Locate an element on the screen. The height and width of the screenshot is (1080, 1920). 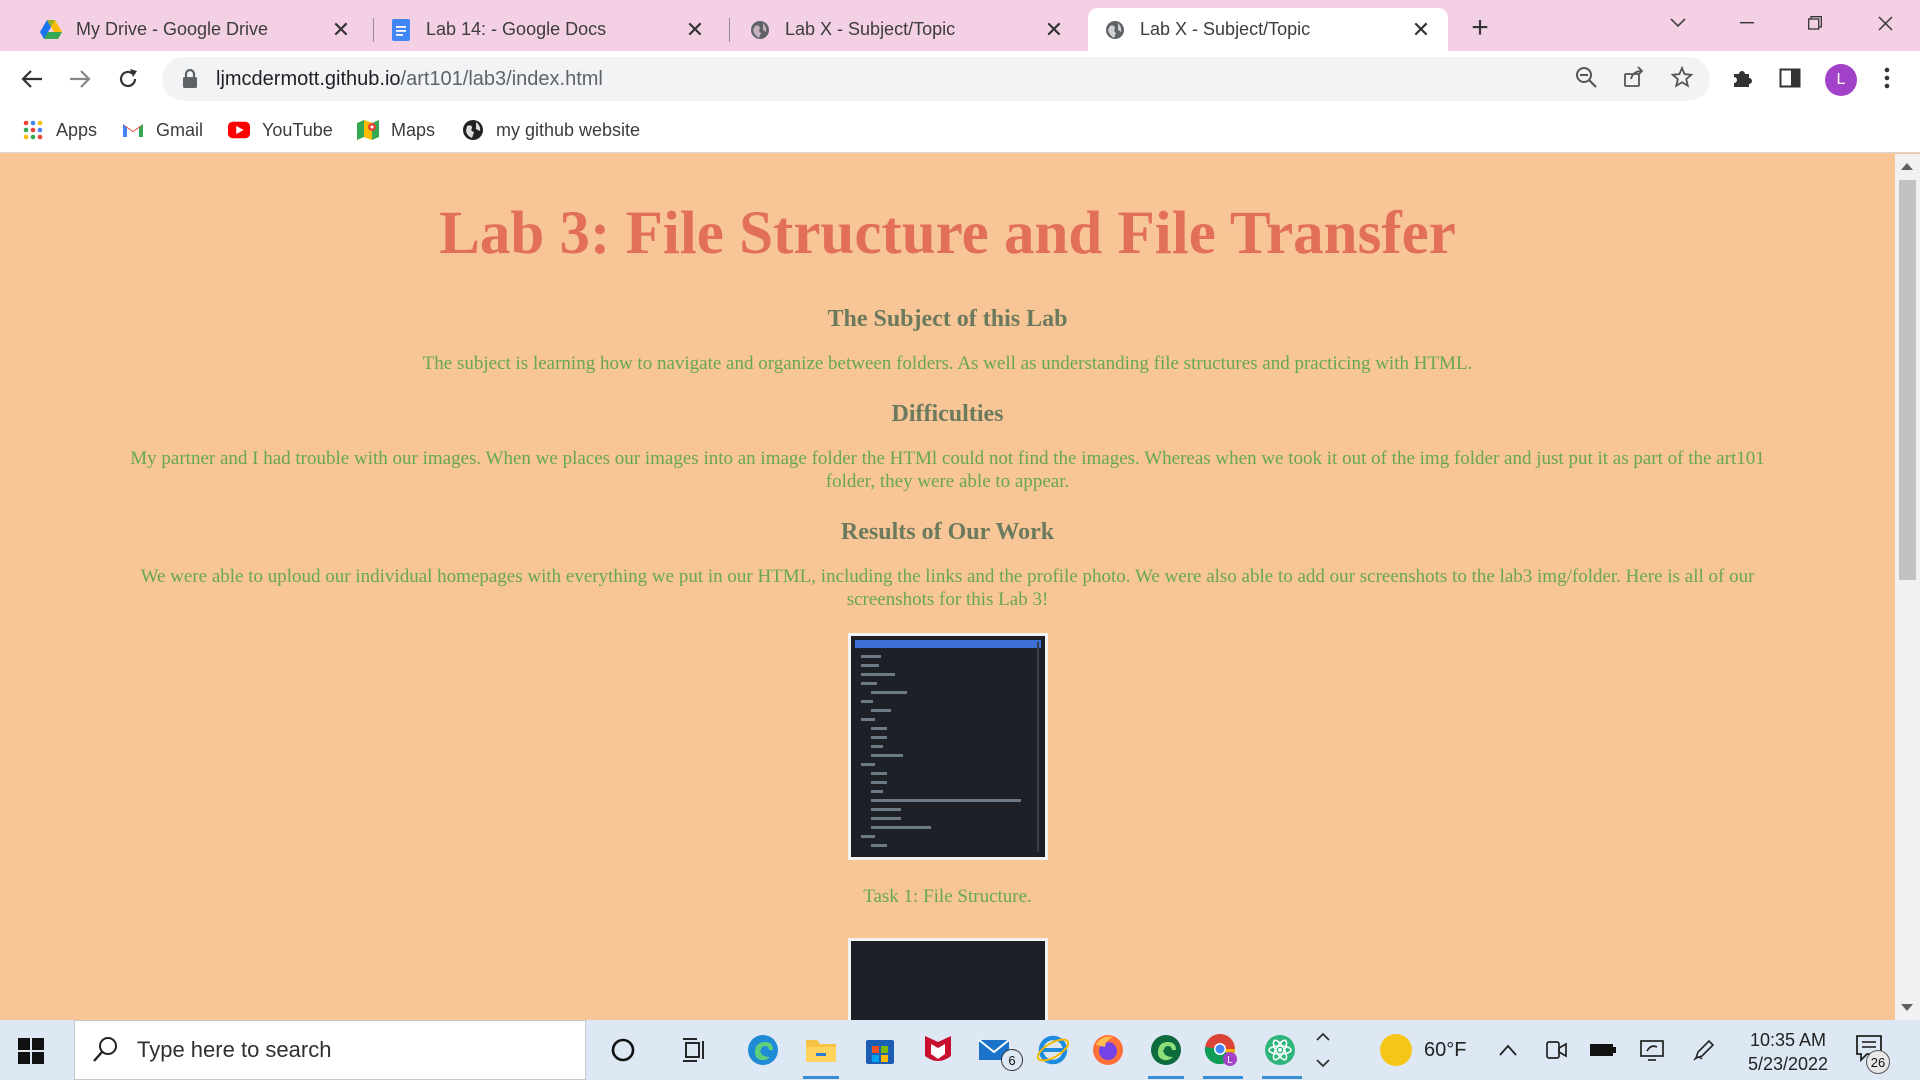
tab-lab-14-docs: Lab 14: - Google Docs ✕ is located at coordinates (548, 29).